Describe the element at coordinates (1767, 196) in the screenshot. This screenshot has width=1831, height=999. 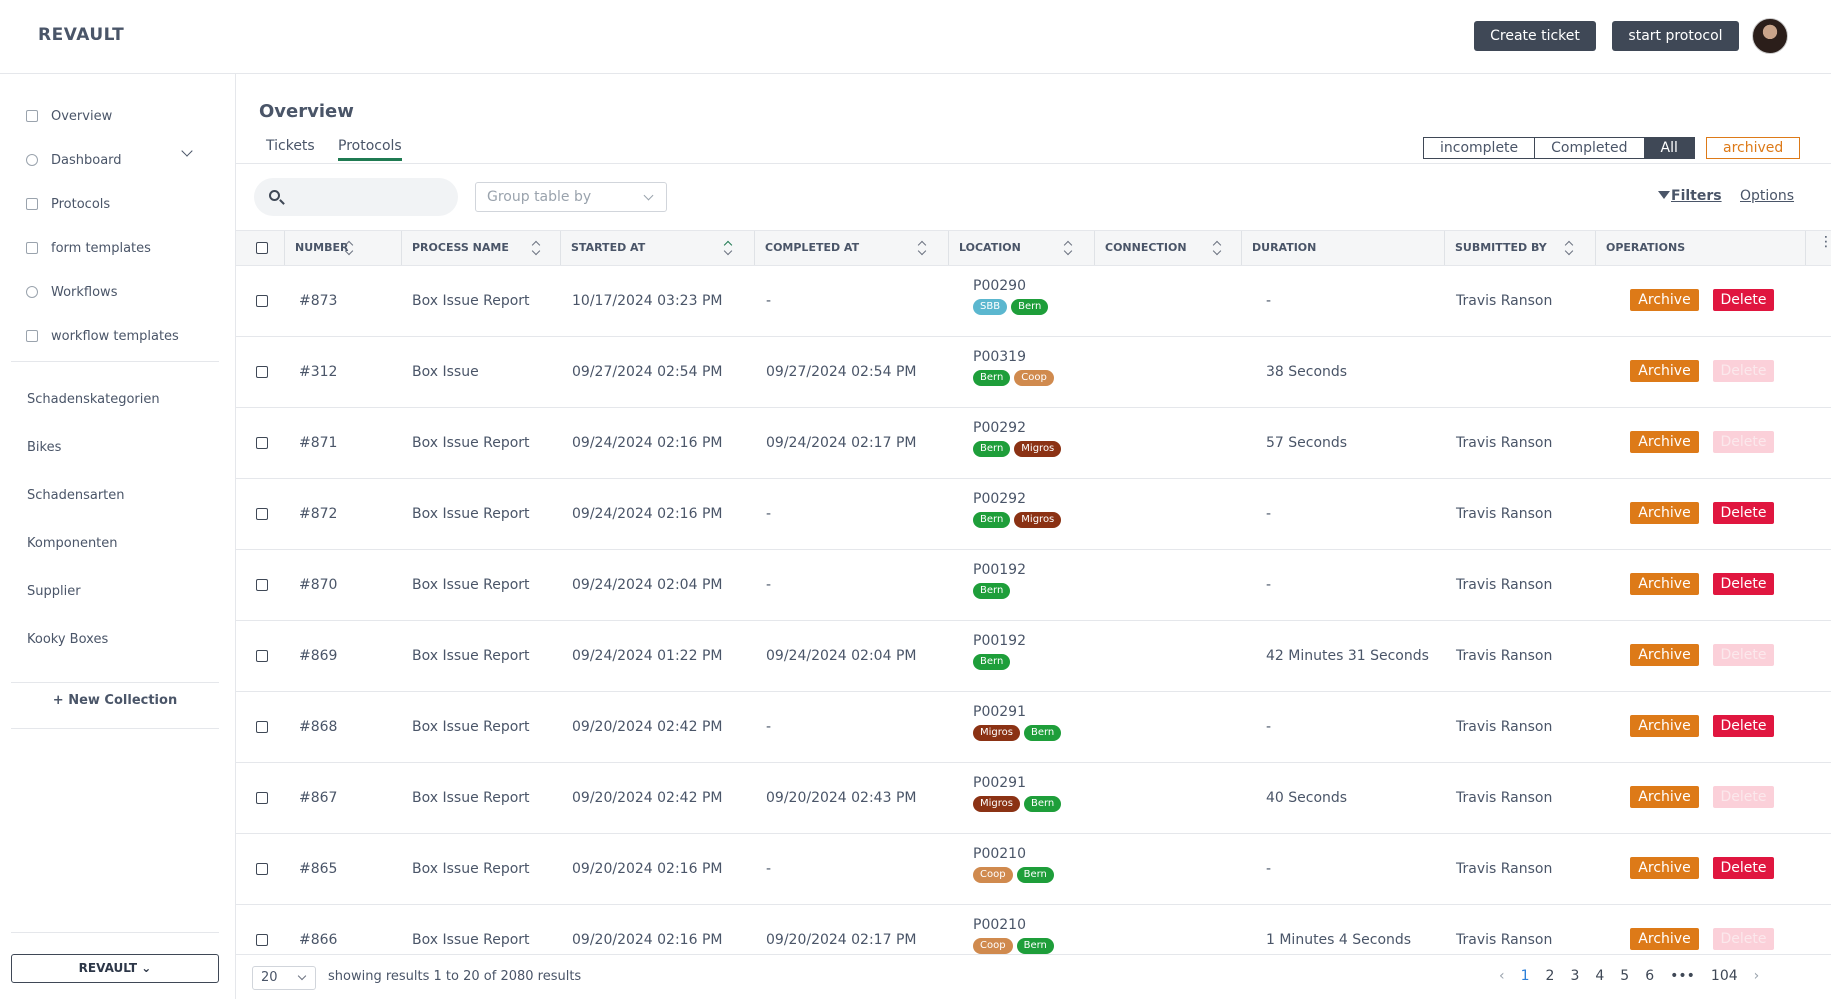
I see `options-button: Options` at that location.